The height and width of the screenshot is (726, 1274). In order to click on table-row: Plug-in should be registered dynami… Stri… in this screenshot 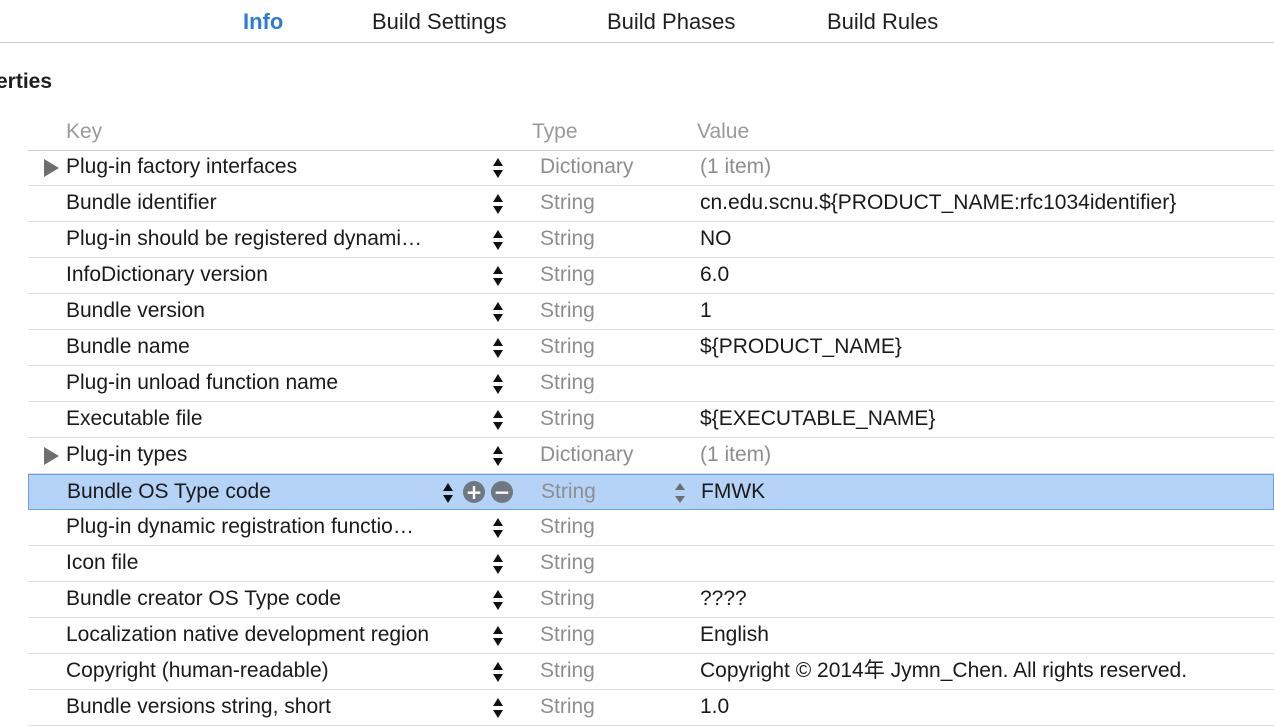, I will do `click(651, 240)`.